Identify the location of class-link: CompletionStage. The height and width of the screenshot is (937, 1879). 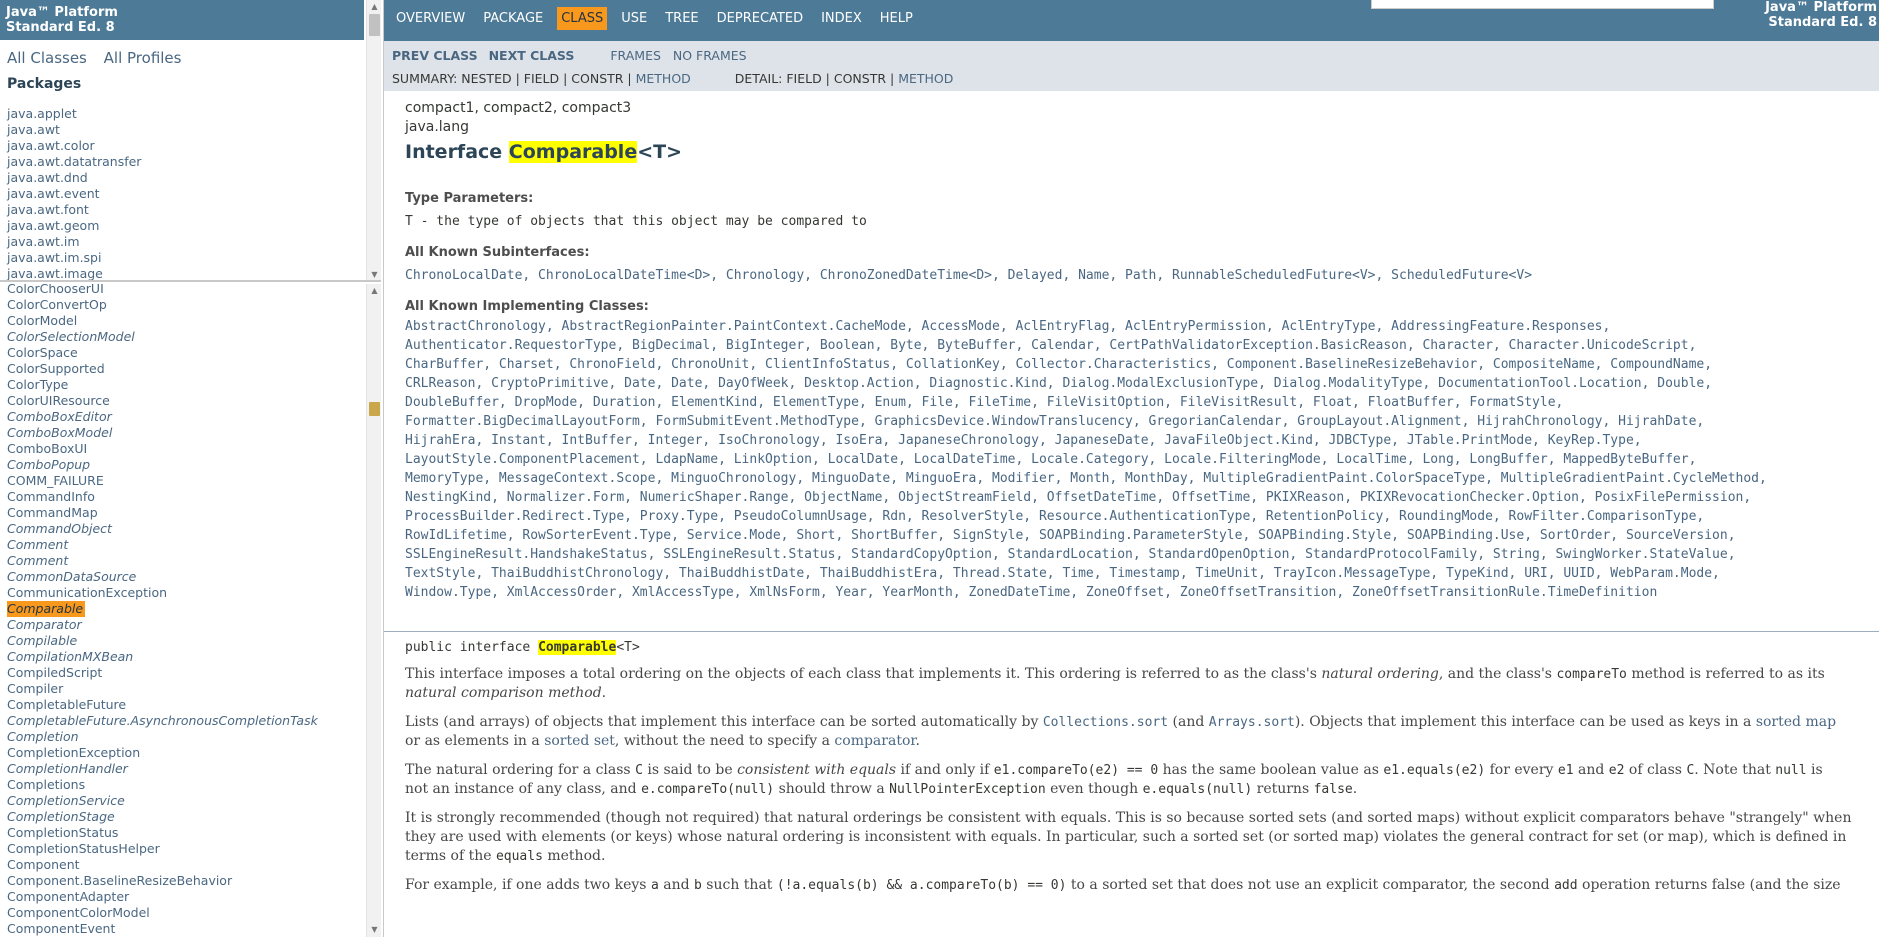
(162, 817).